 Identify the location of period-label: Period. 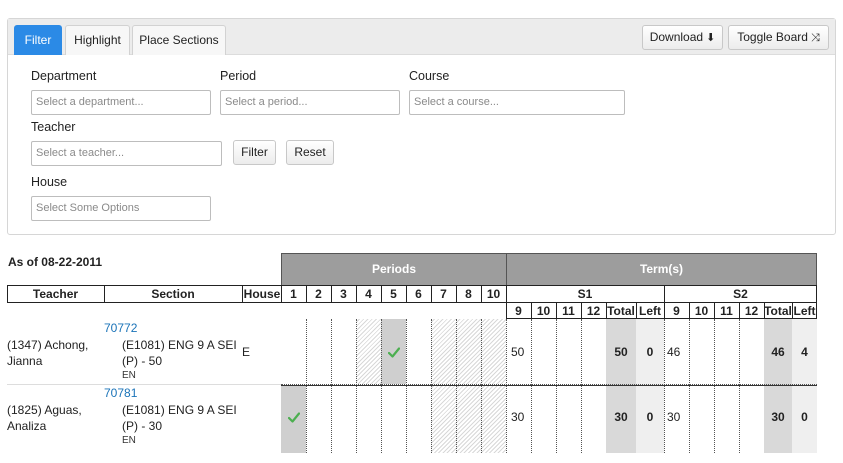
(238, 76).